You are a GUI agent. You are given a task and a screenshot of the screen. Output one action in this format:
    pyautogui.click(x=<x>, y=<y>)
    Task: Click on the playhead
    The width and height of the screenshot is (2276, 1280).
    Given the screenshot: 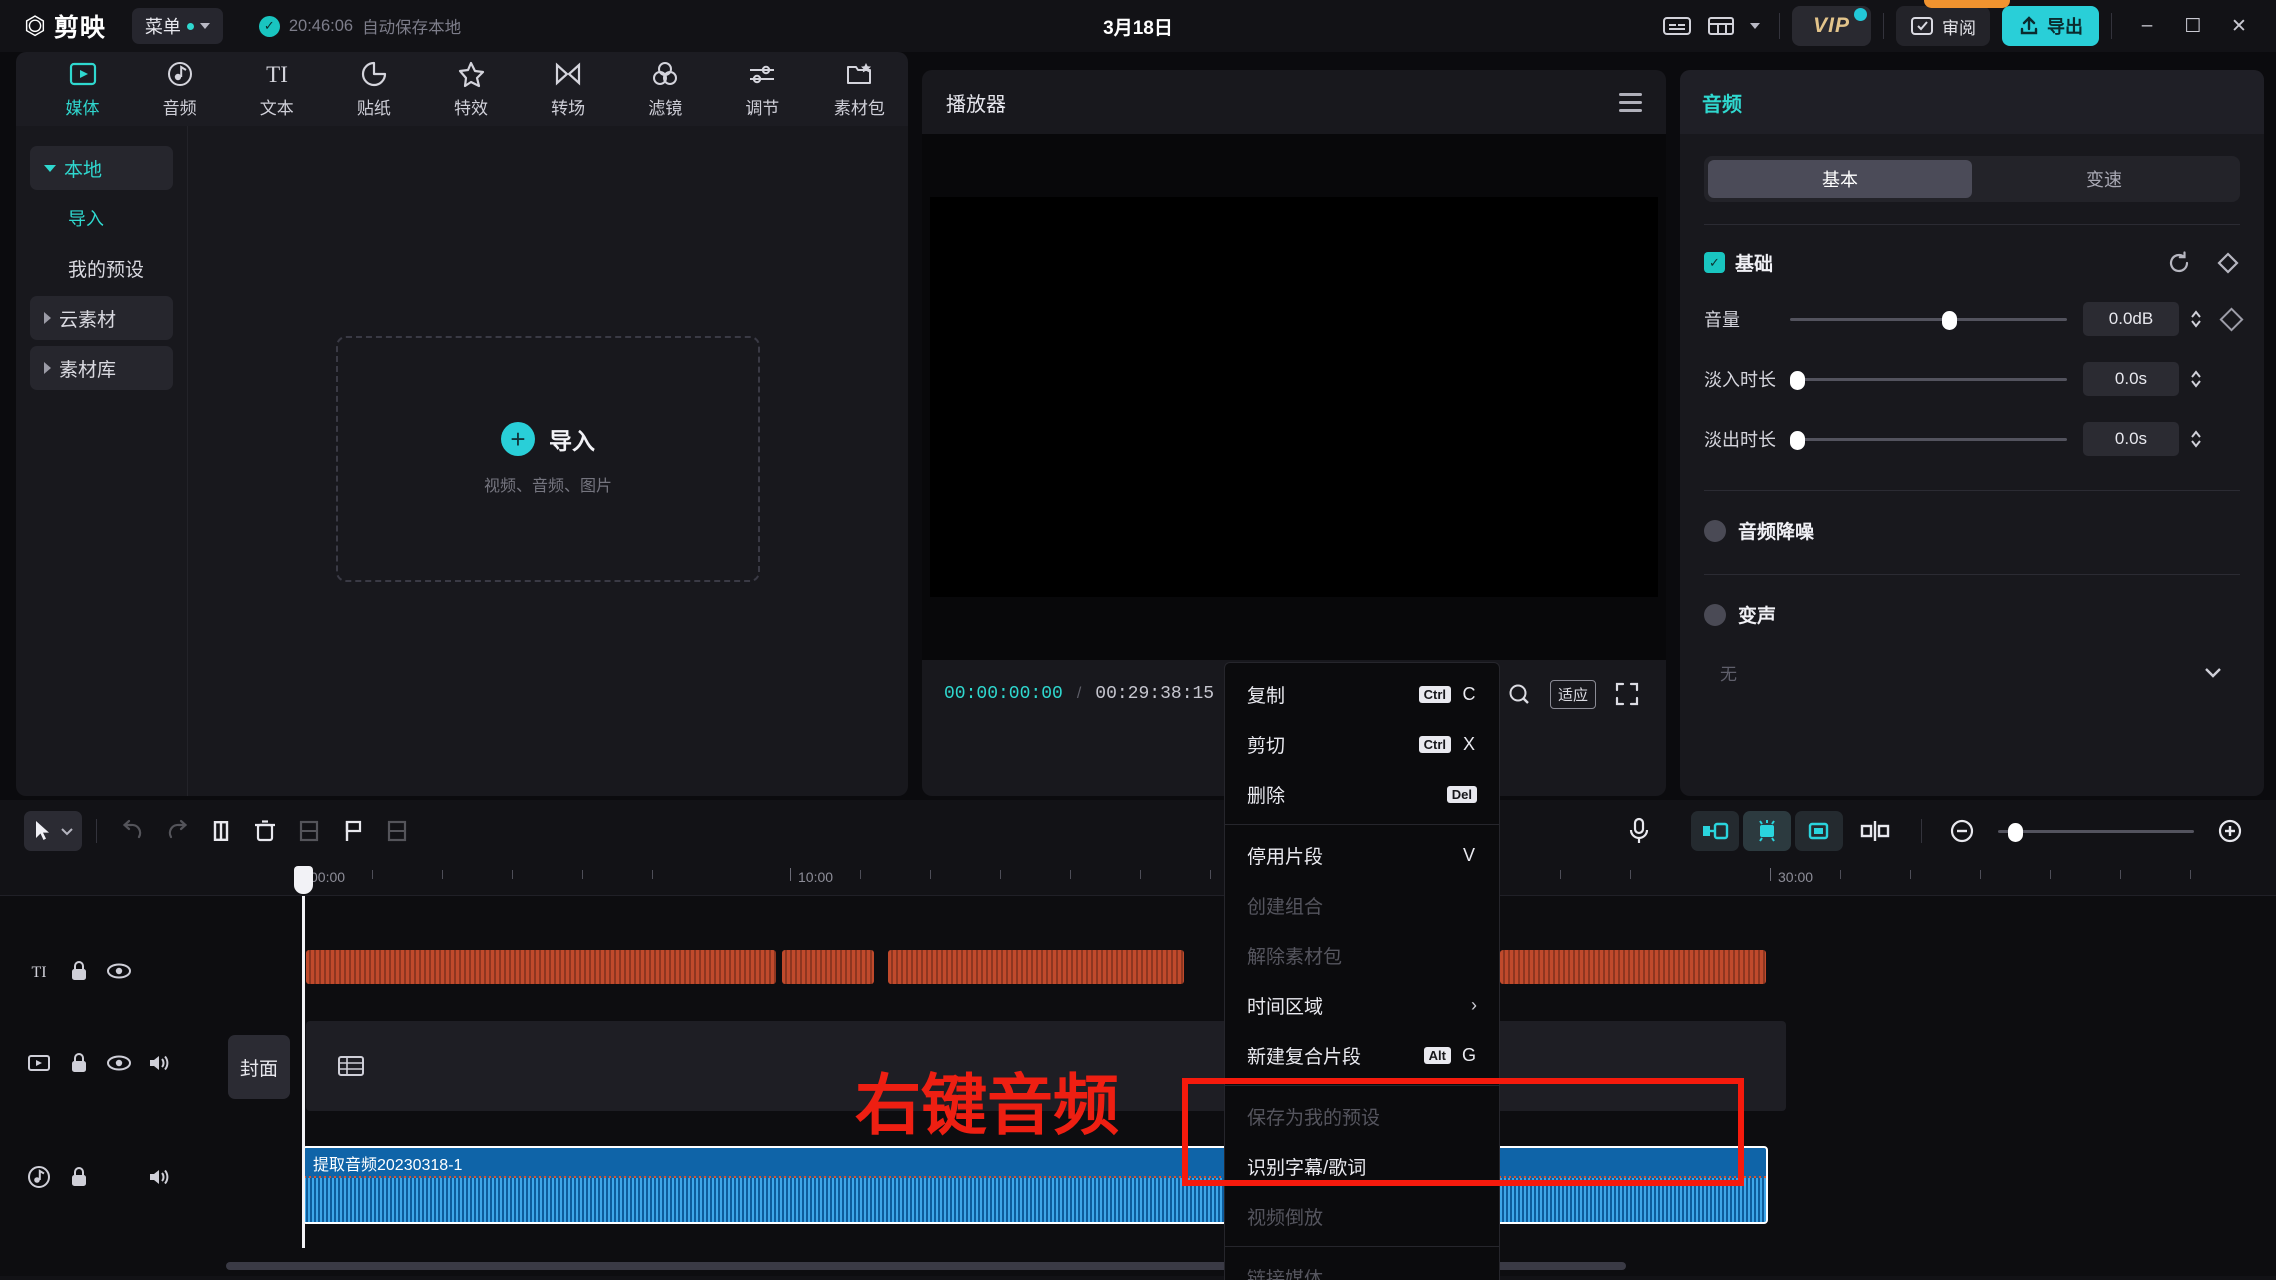 What is the action you would take?
    pyautogui.click(x=303, y=1057)
    